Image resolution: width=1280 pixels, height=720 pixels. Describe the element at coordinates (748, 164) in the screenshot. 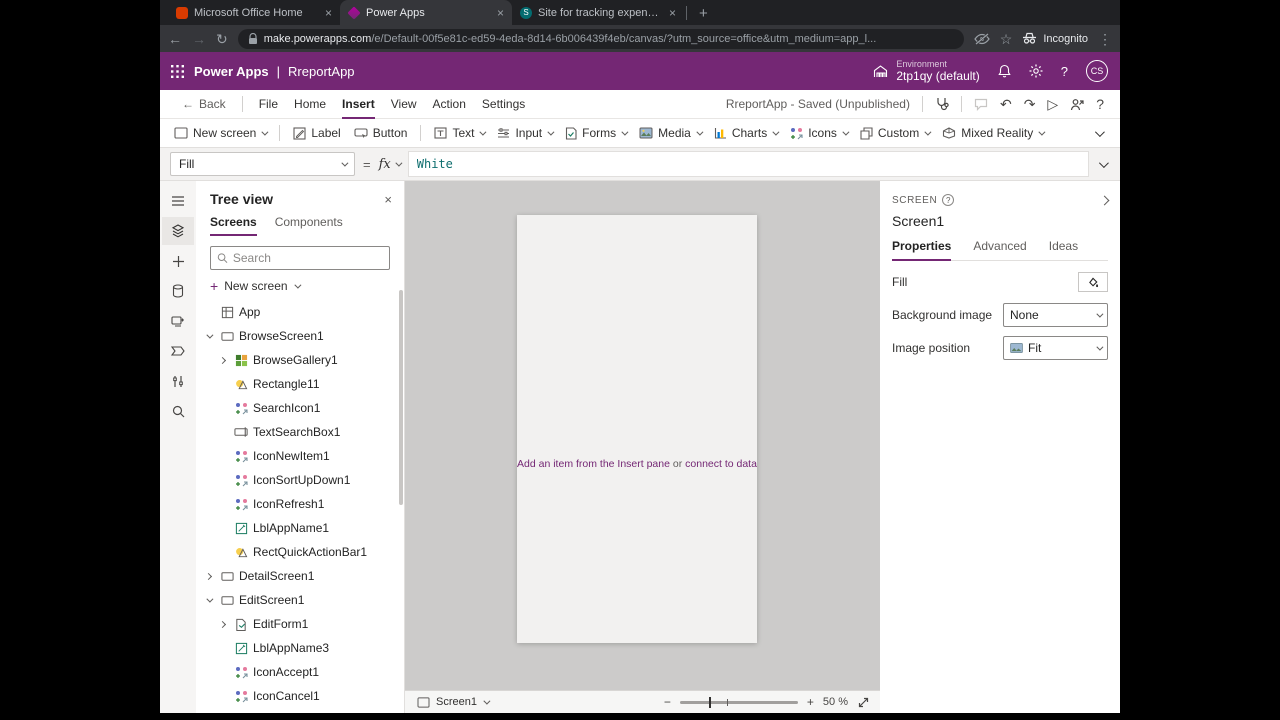

I see `formula-input` at that location.